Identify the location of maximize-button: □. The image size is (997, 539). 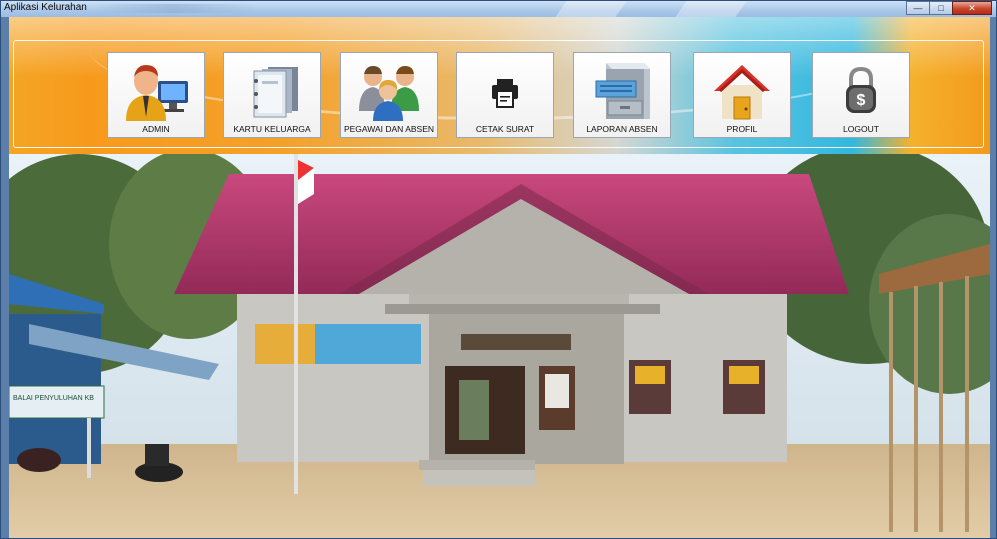
(941, 8).